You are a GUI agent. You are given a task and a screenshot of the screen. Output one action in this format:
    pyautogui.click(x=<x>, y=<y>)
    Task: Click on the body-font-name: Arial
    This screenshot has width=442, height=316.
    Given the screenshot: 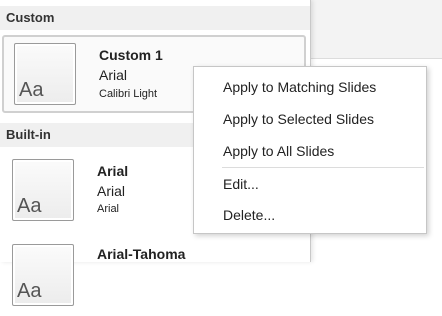 What is the action you would take?
    pyautogui.click(x=108, y=209)
    